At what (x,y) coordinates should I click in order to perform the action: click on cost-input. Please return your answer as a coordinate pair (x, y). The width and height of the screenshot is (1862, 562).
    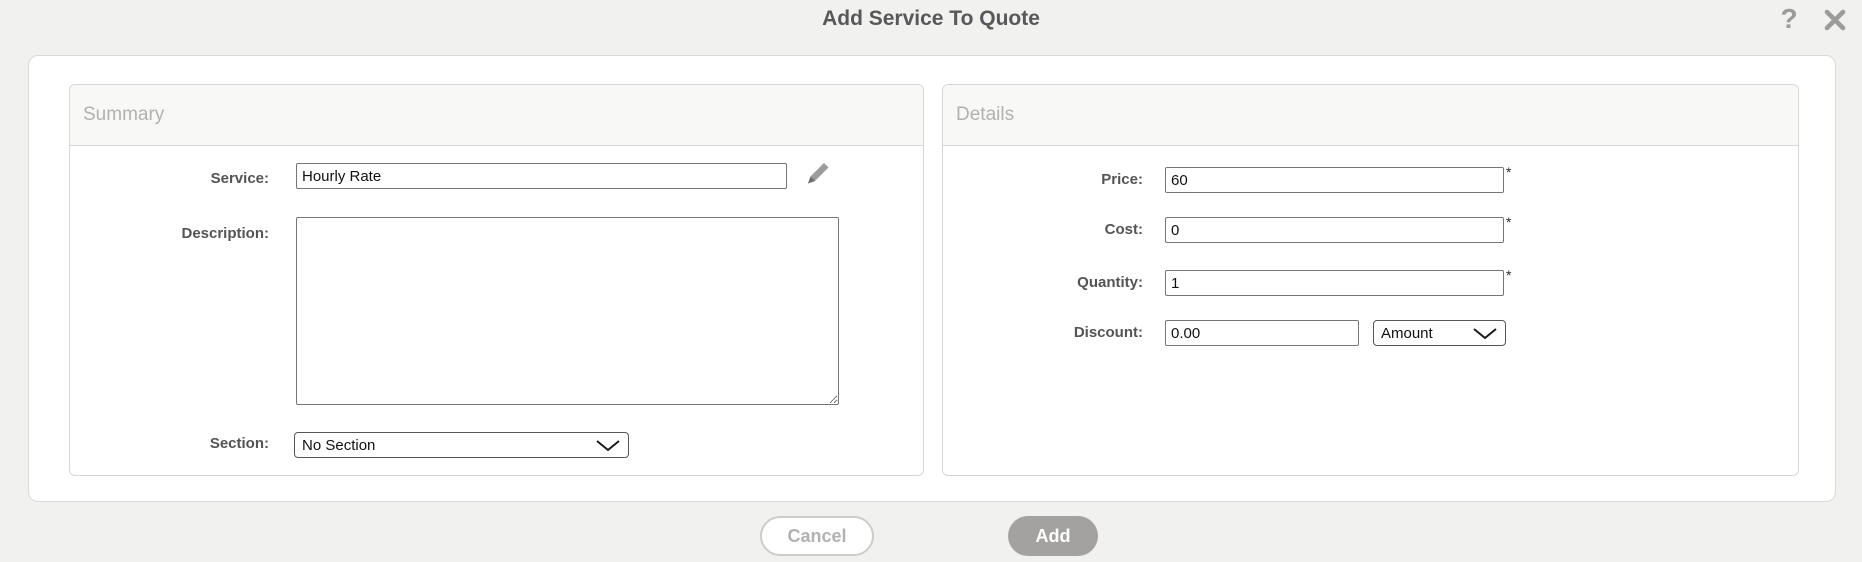
    Looking at the image, I should click on (1334, 230).